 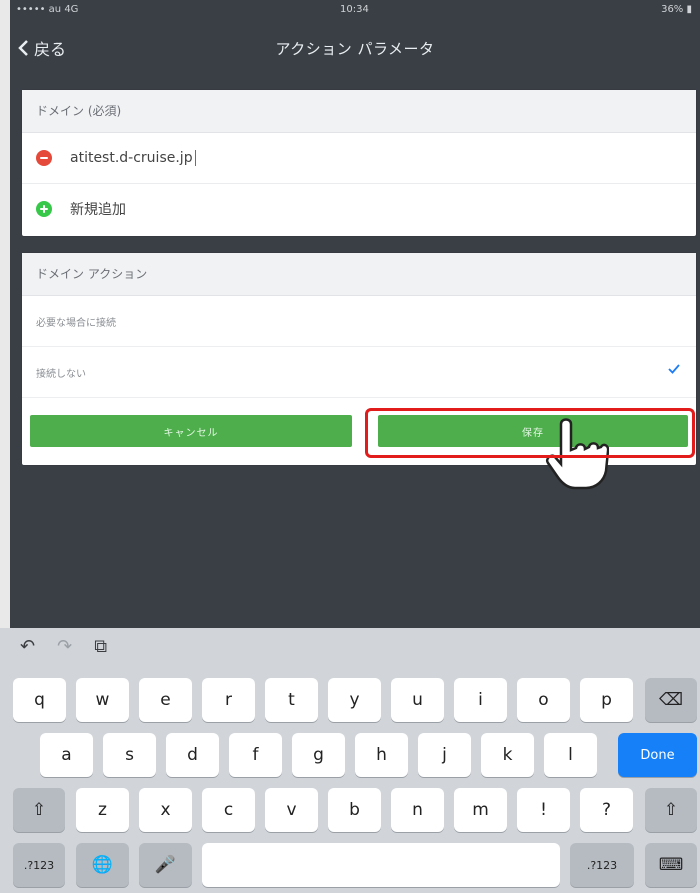 What do you see at coordinates (61, 374) in the screenshot?
I see `option-label: 接続しない` at bounding box center [61, 374].